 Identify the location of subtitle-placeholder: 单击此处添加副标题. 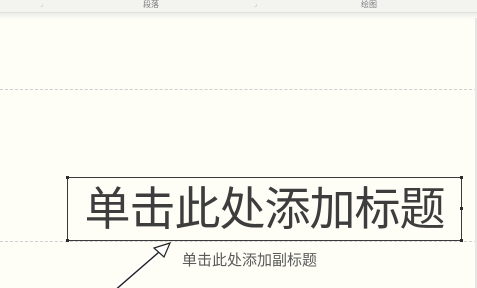
(249, 260).